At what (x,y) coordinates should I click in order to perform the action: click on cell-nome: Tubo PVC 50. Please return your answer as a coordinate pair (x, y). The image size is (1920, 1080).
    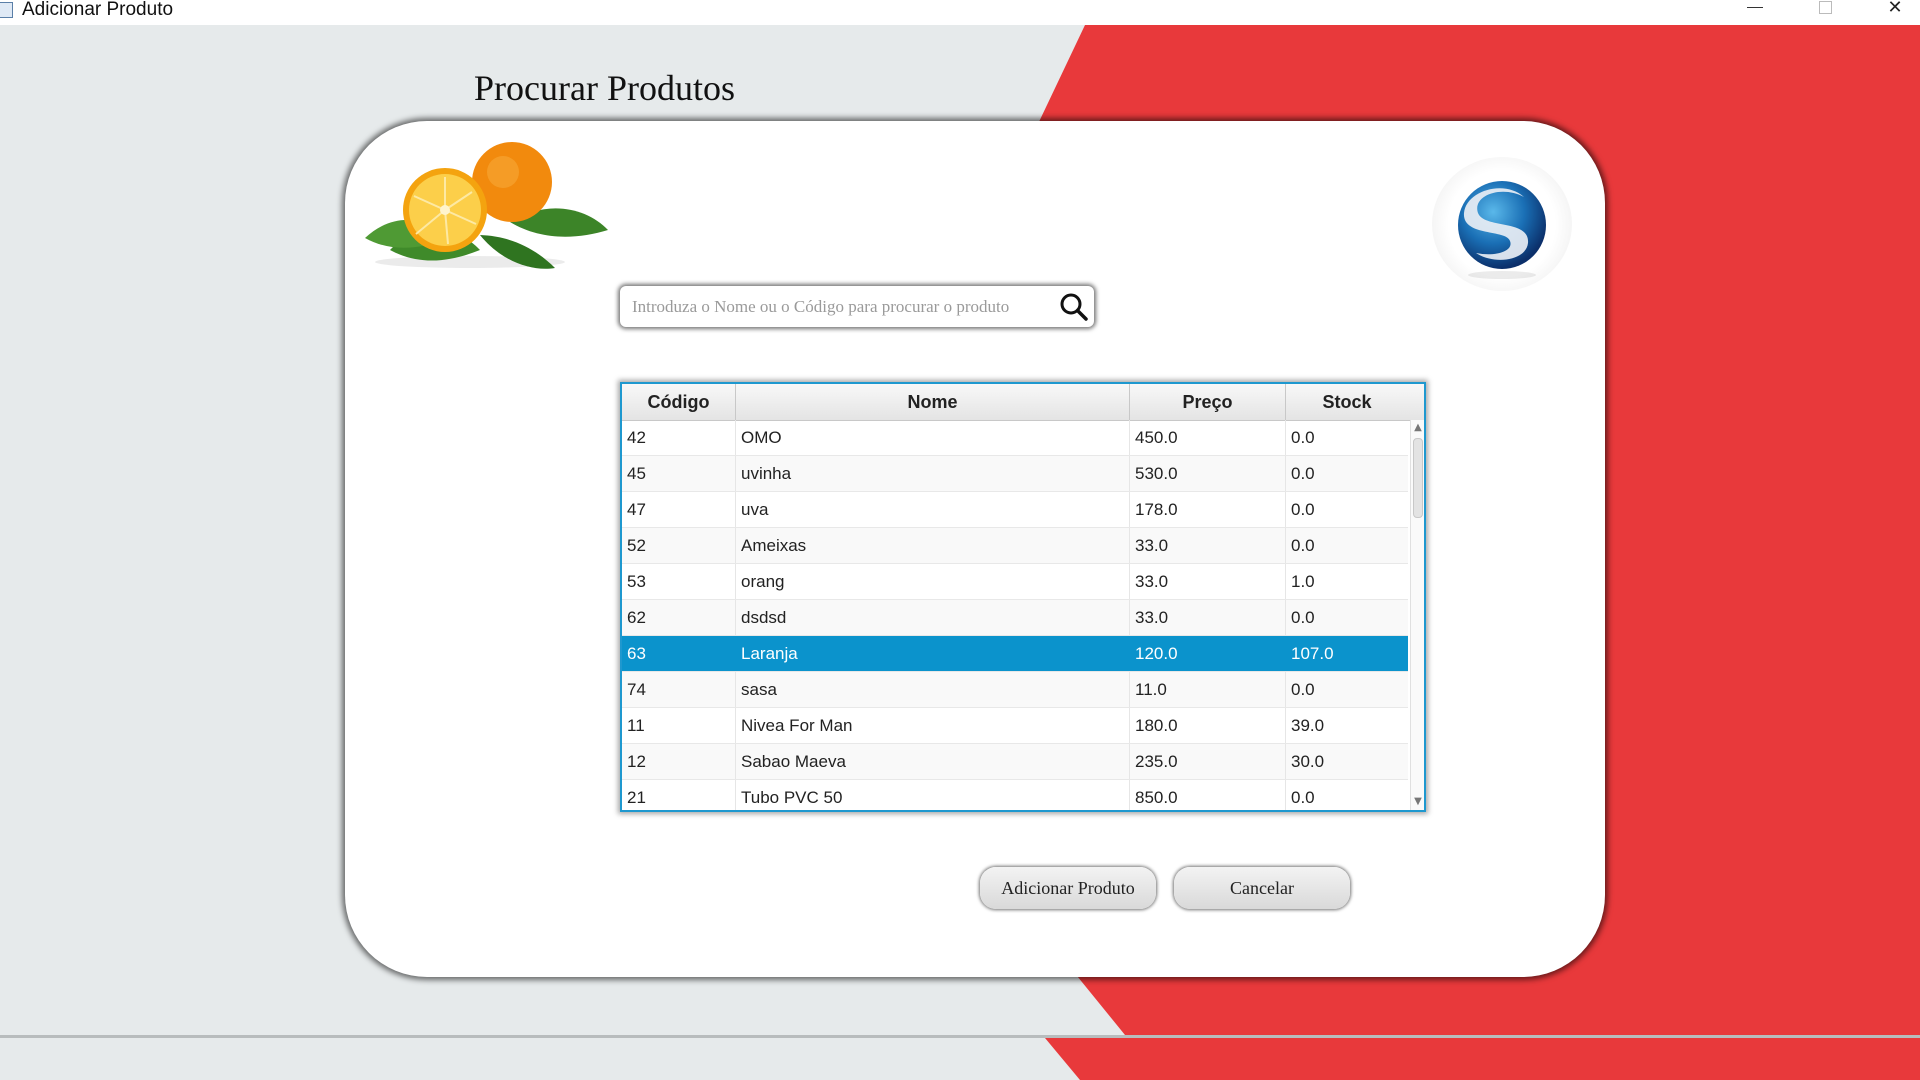
    Looking at the image, I should click on (933, 795).